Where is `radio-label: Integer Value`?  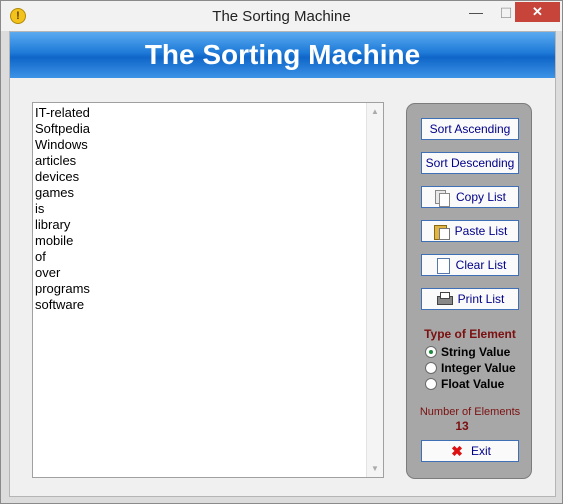 radio-label: Integer Value is located at coordinates (478, 368).